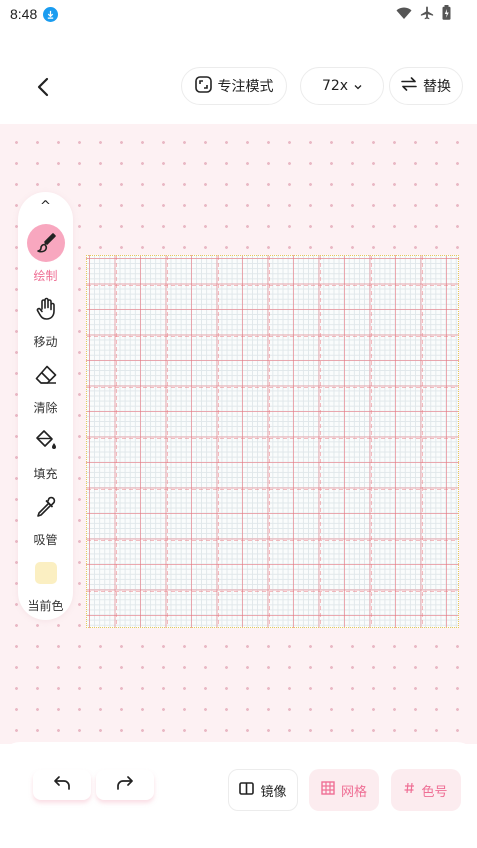  I want to click on focus-frame-icon, so click(203, 86).